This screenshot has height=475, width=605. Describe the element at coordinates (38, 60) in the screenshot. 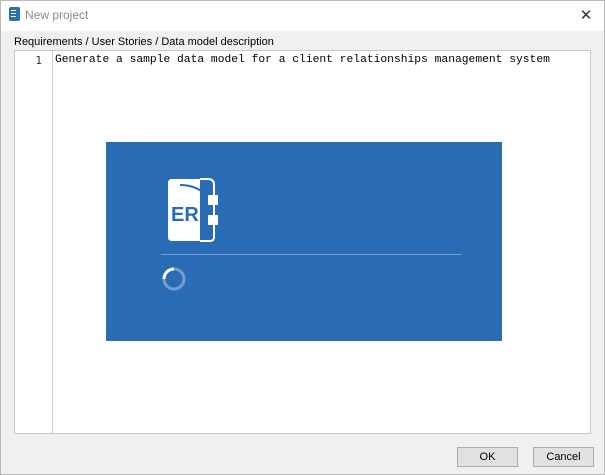

I see `line-number: 1` at that location.